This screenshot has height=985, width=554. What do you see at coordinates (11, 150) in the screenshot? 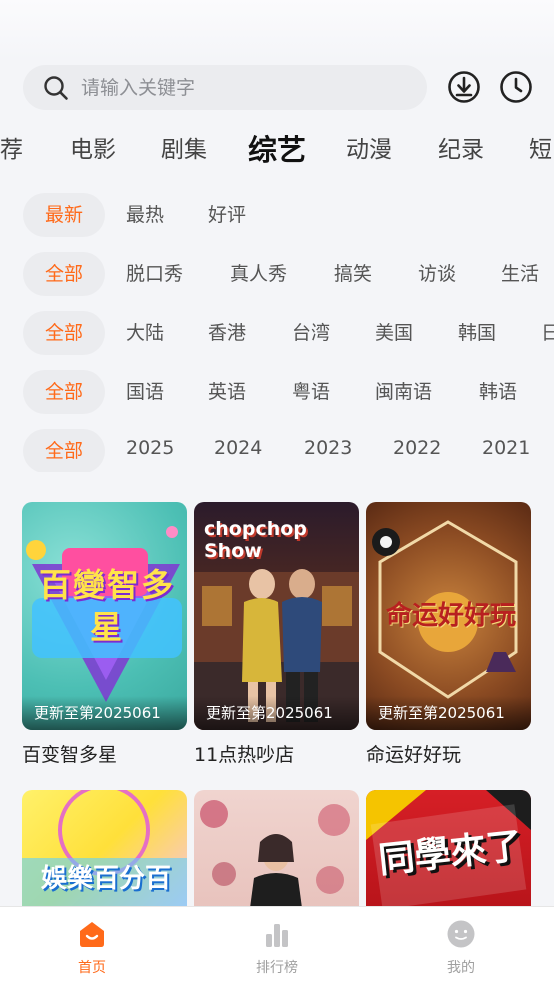
I see `tab-recommend: 荐` at bounding box center [11, 150].